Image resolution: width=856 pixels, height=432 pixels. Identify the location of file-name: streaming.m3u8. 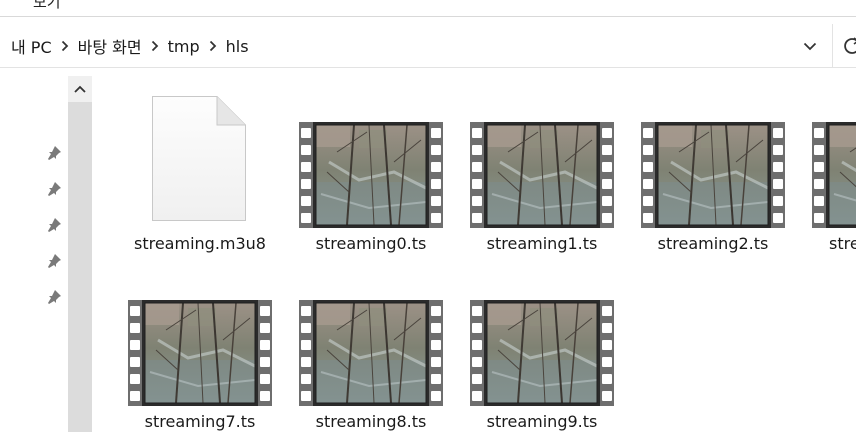
(200, 243).